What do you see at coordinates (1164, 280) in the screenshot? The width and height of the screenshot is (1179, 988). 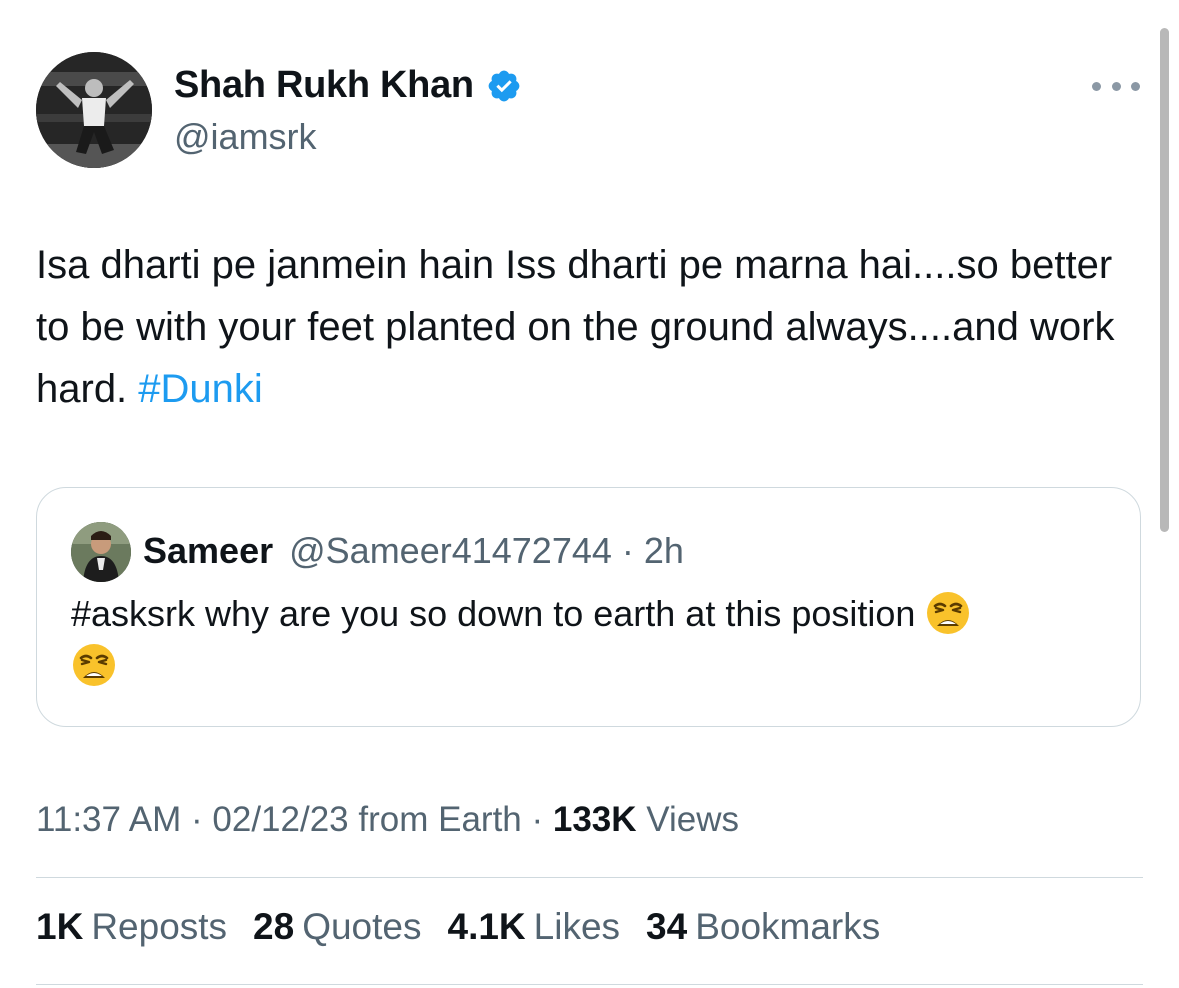 I see `scrollbar` at bounding box center [1164, 280].